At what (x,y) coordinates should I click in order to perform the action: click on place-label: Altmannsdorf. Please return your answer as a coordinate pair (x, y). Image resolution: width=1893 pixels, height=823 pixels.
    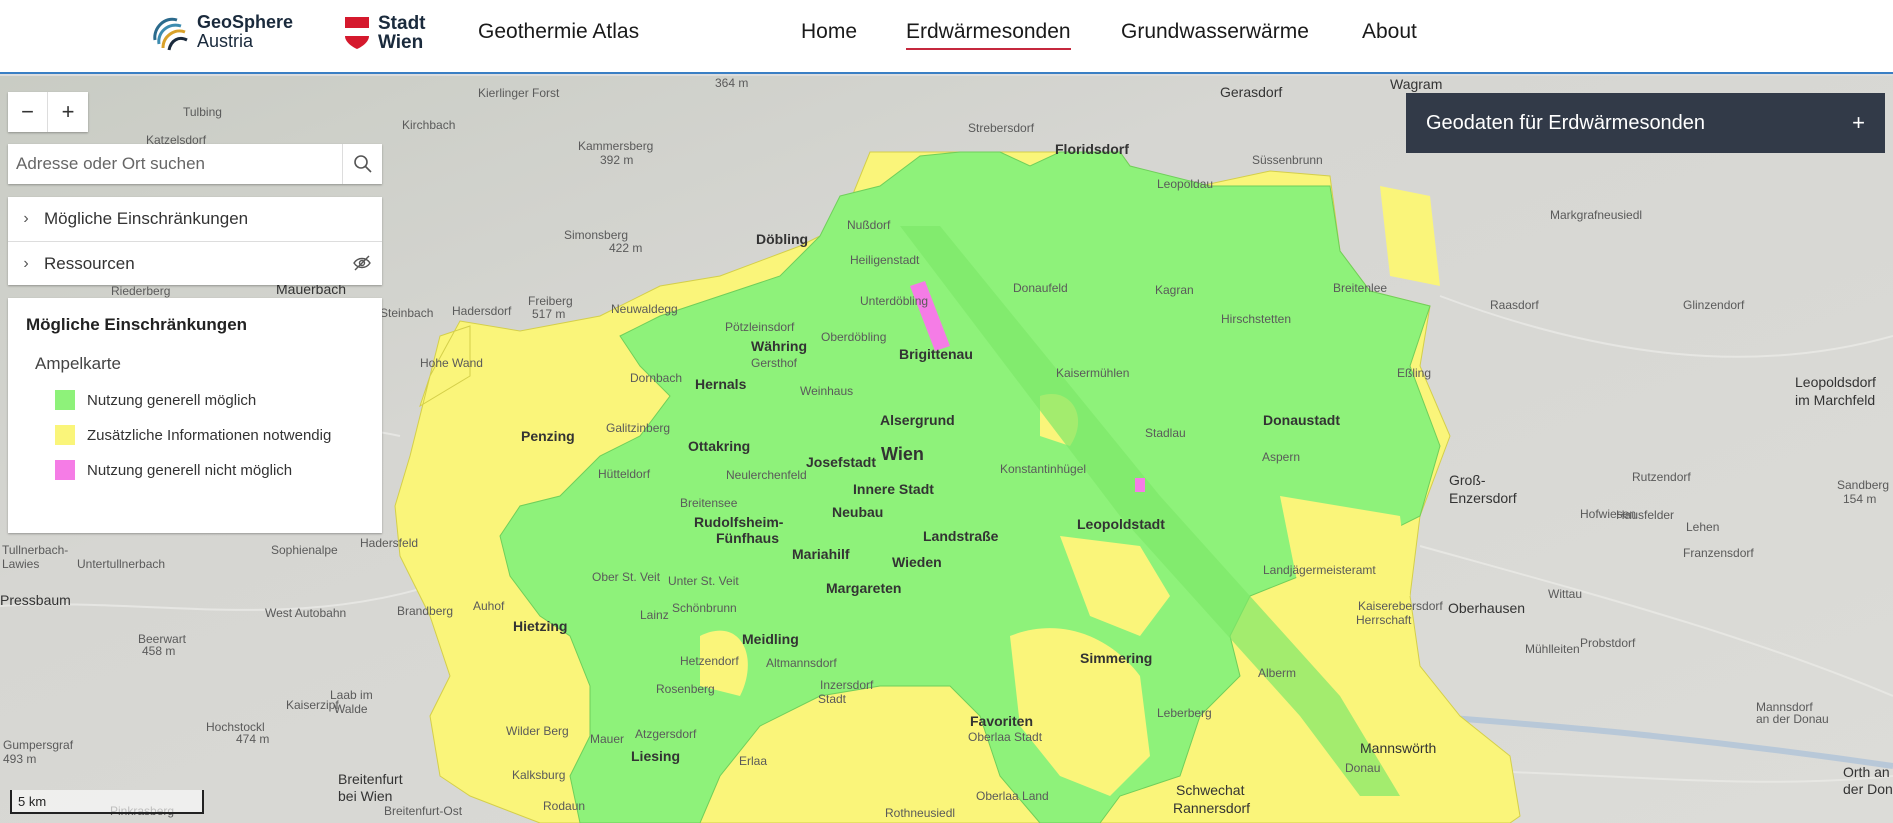
    Looking at the image, I should click on (801, 663).